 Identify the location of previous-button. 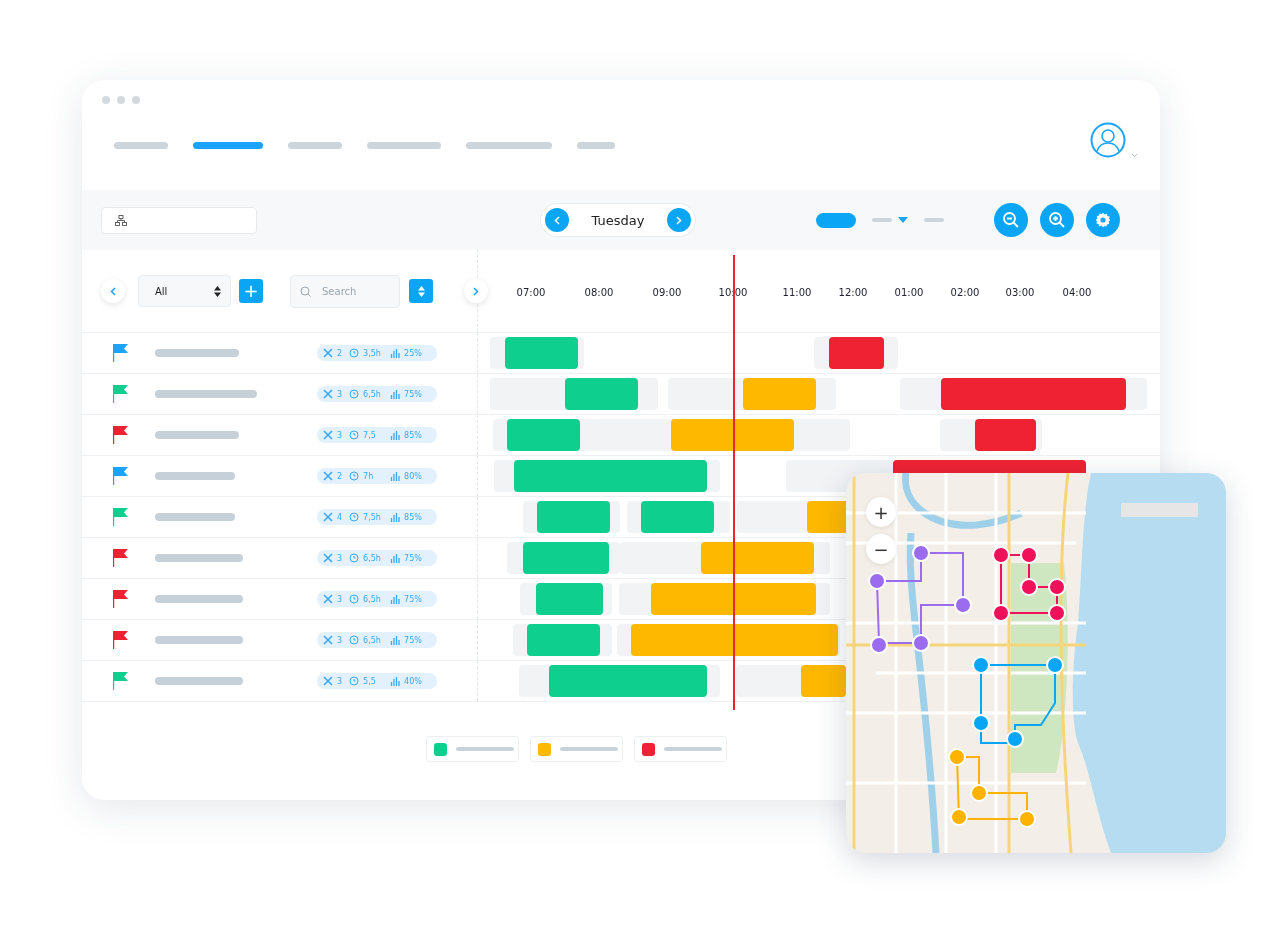
(113, 291).